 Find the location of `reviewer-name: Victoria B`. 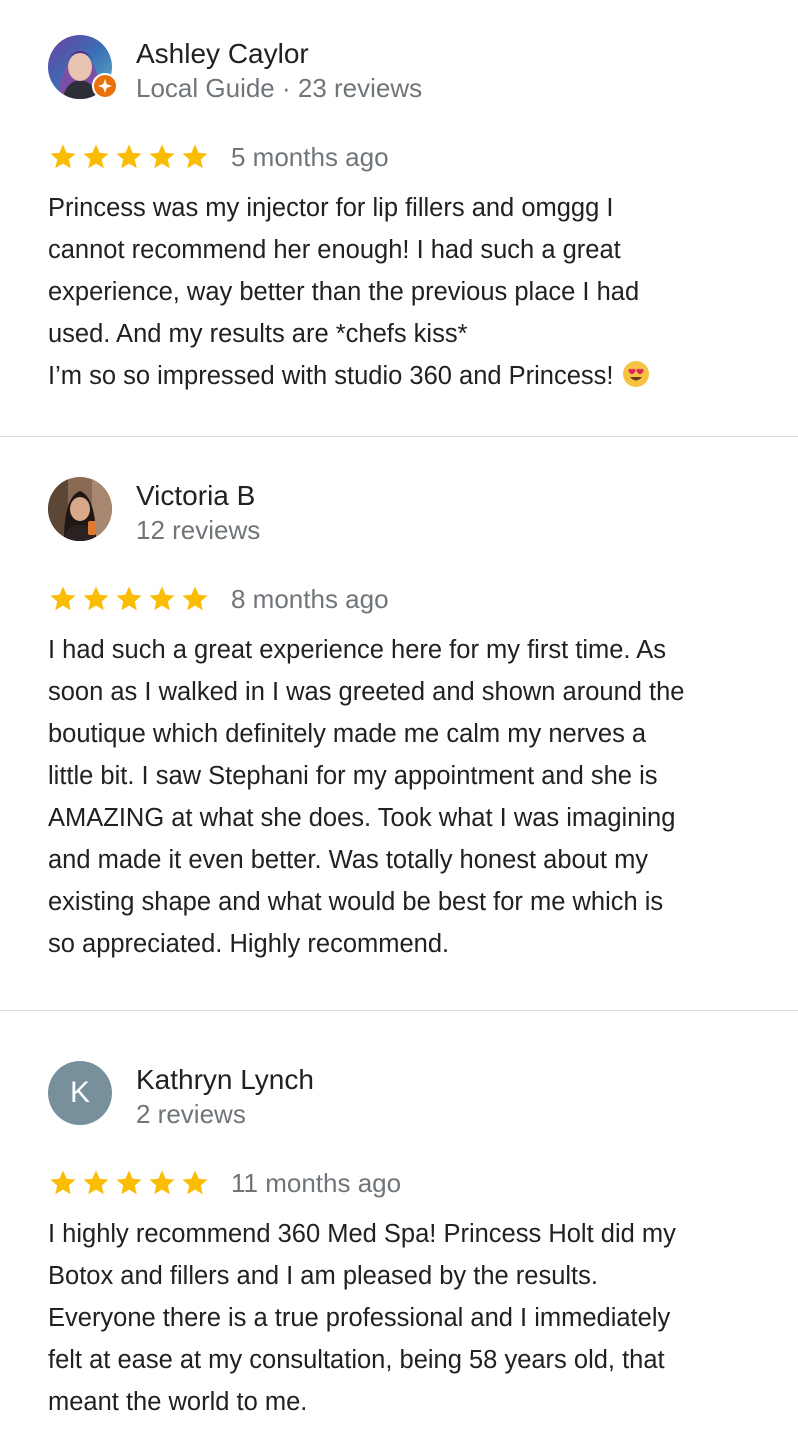

reviewer-name: Victoria B is located at coordinates (198, 496).